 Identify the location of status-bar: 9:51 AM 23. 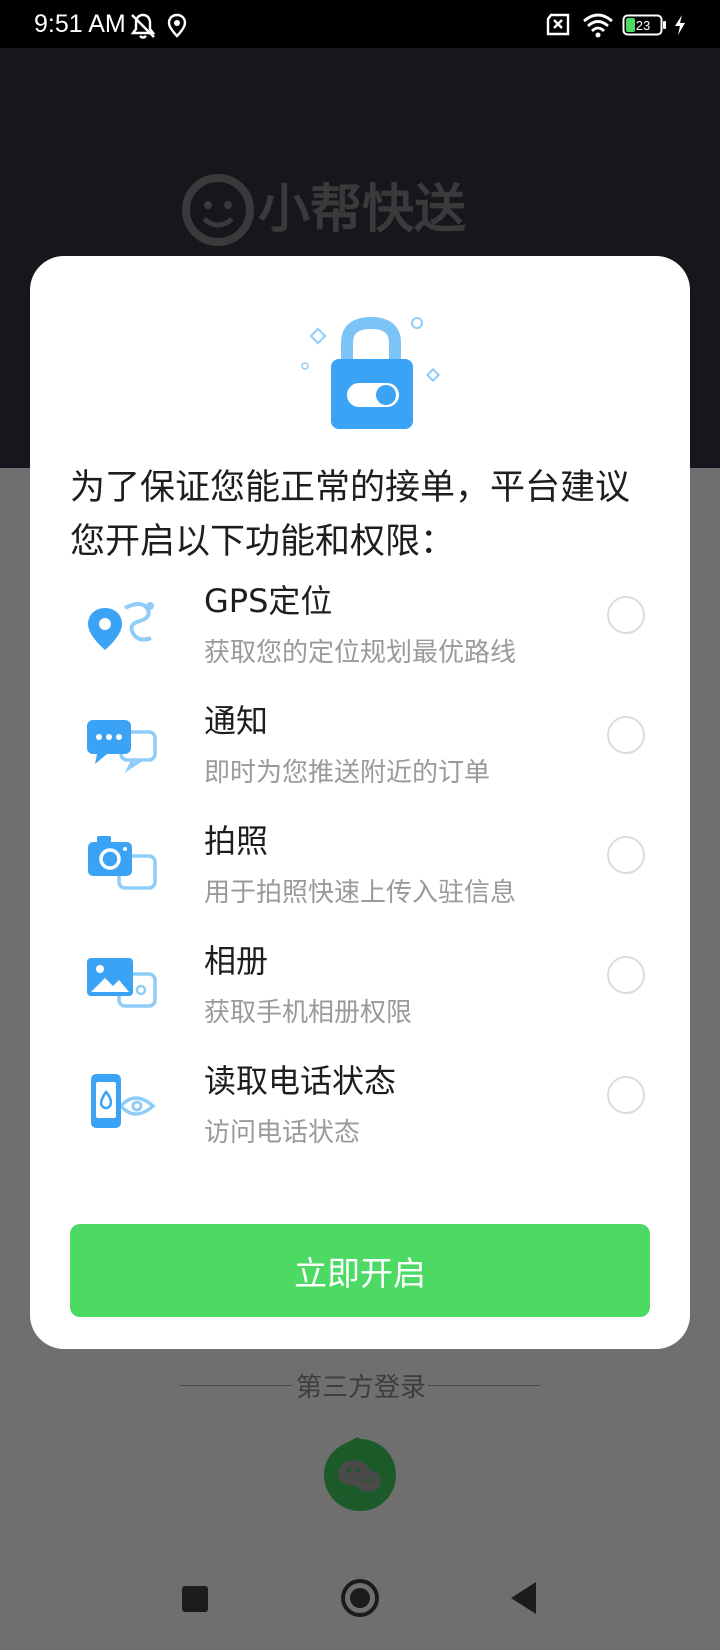
(360, 24).